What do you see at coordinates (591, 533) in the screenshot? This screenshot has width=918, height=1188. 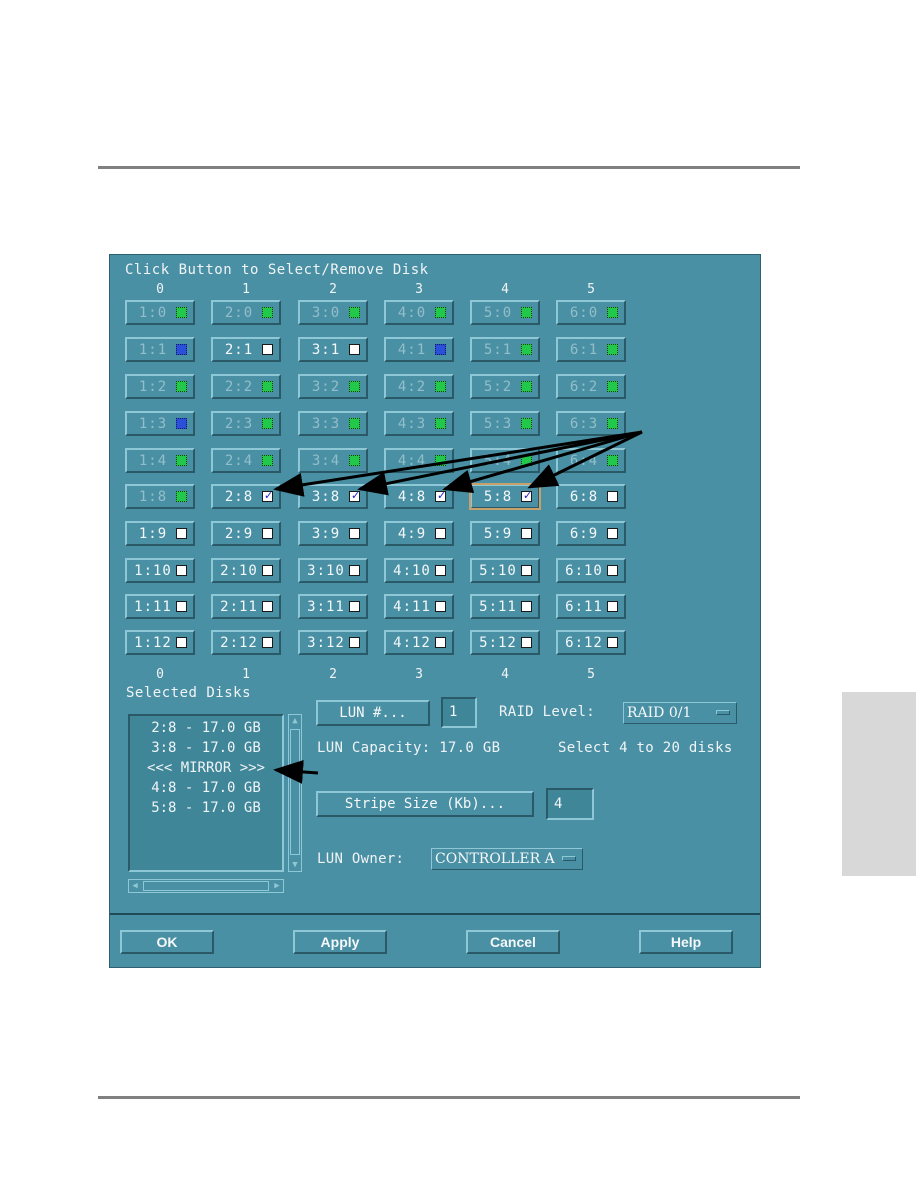 I see `disk-button-6-9: 6:9` at bounding box center [591, 533].